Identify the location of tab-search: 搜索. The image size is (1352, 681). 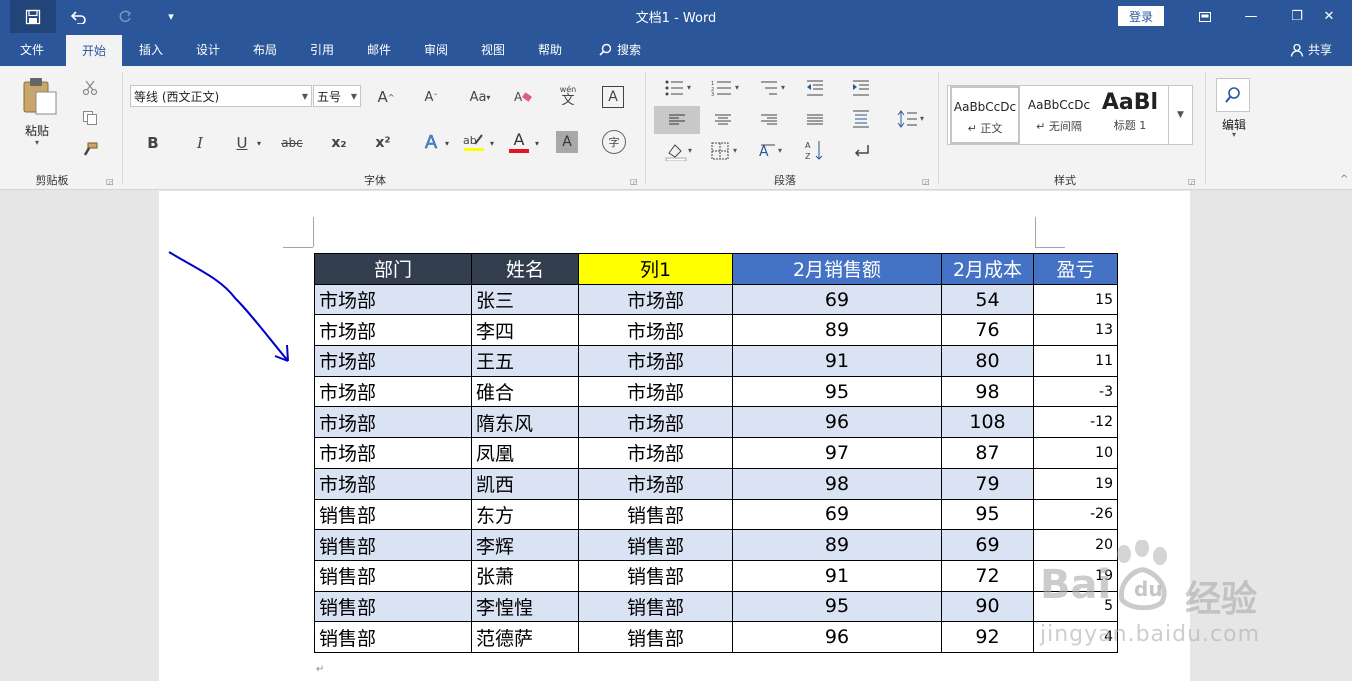
(620, 49).